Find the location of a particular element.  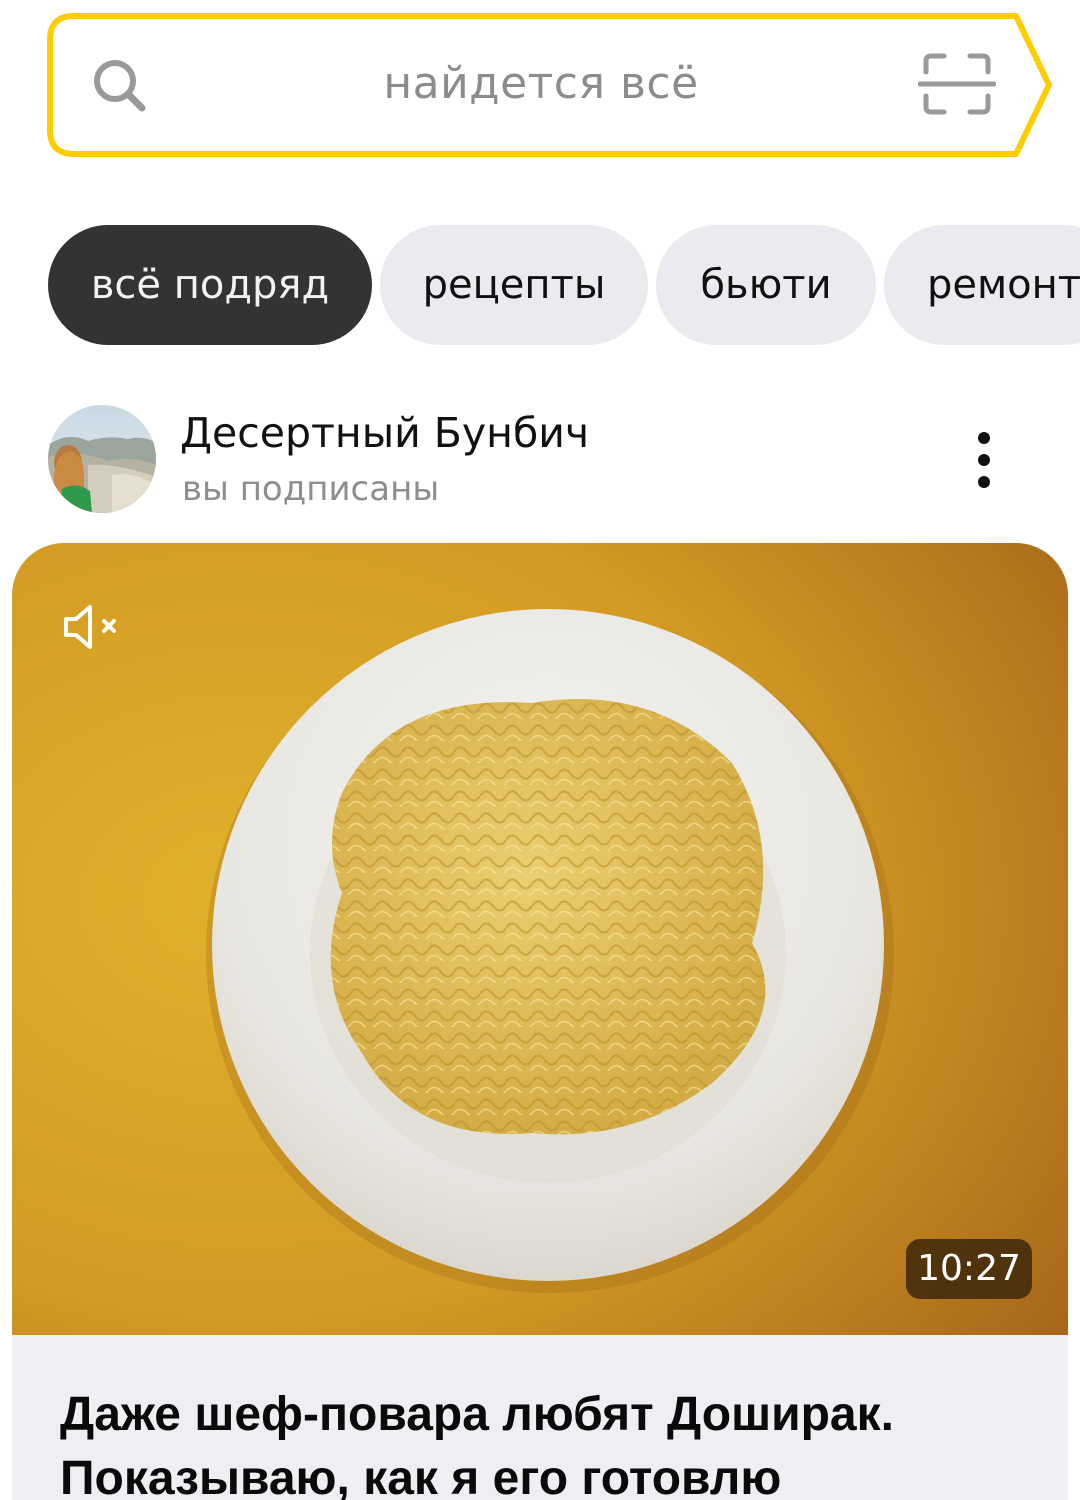

channel-avatar is located at coordinates (102, 459).